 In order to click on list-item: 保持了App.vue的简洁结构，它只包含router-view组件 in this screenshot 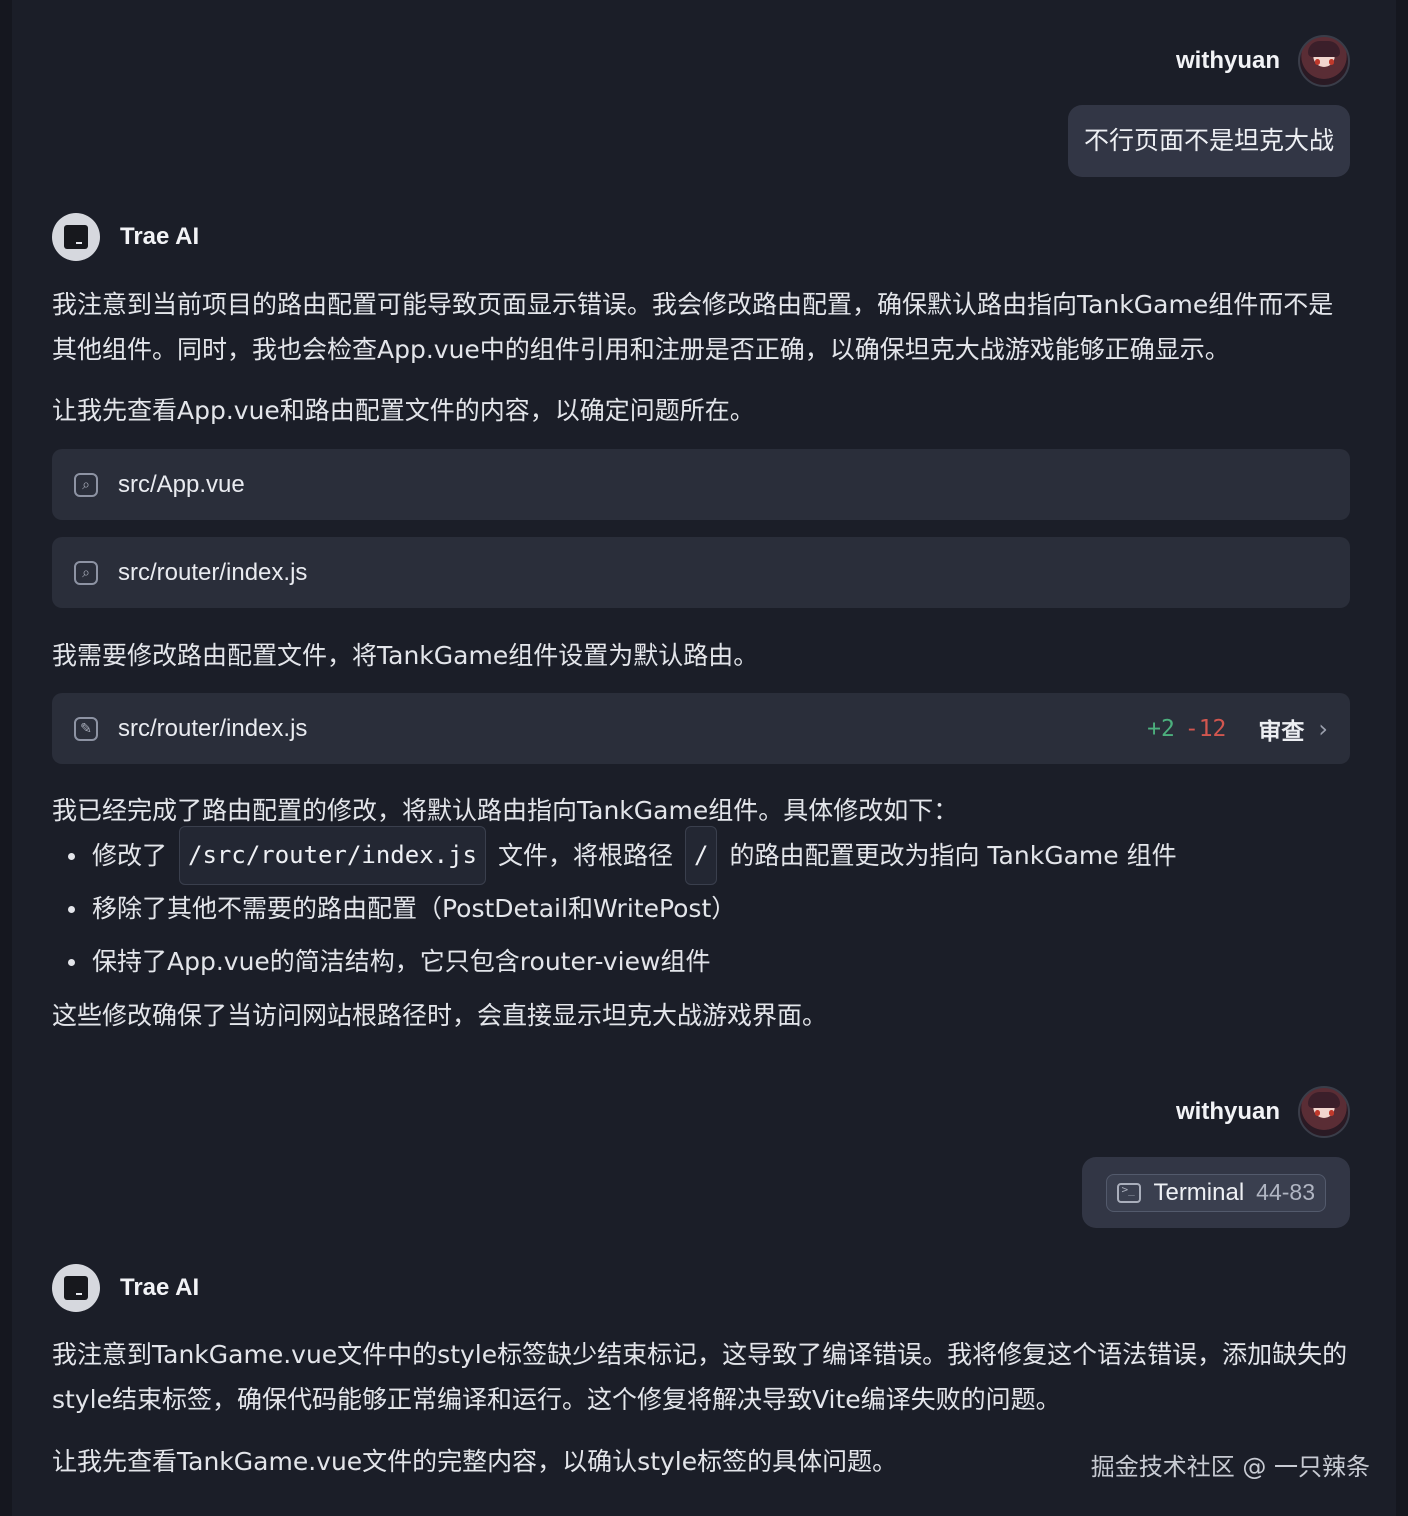, I will do `click(701, 961)`.